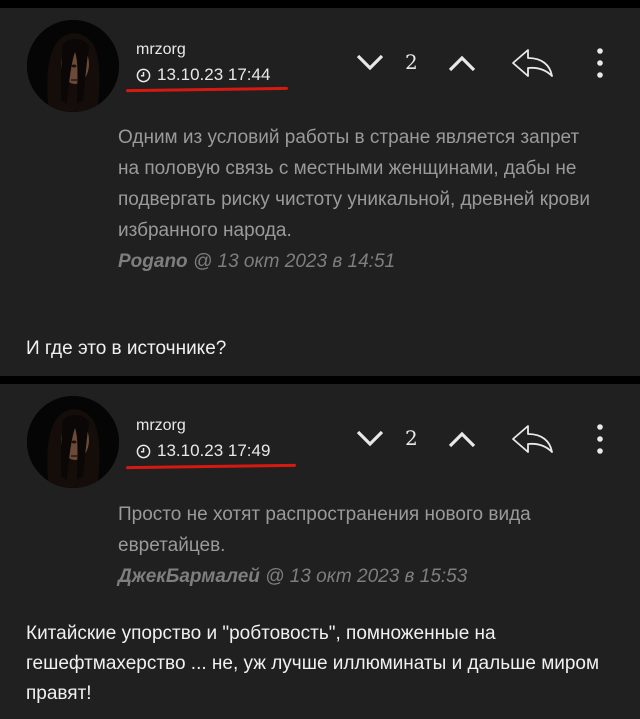 This screenshot has height=719, width=640. Describe the element at coordinates (366, 576) in the screenshot. I see `quote-time: @ 13 окт 2023 в 15:53` at that location.